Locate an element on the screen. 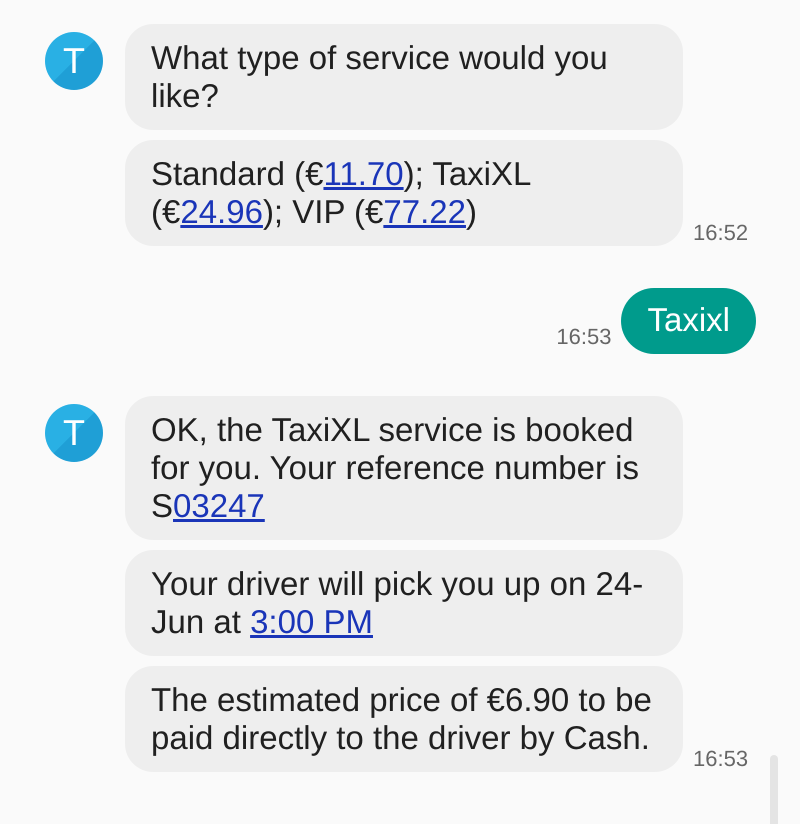 Image resolution: width=800 pixels, height=824 pixels. link: 77.22 is located at coordinates (424, 211).